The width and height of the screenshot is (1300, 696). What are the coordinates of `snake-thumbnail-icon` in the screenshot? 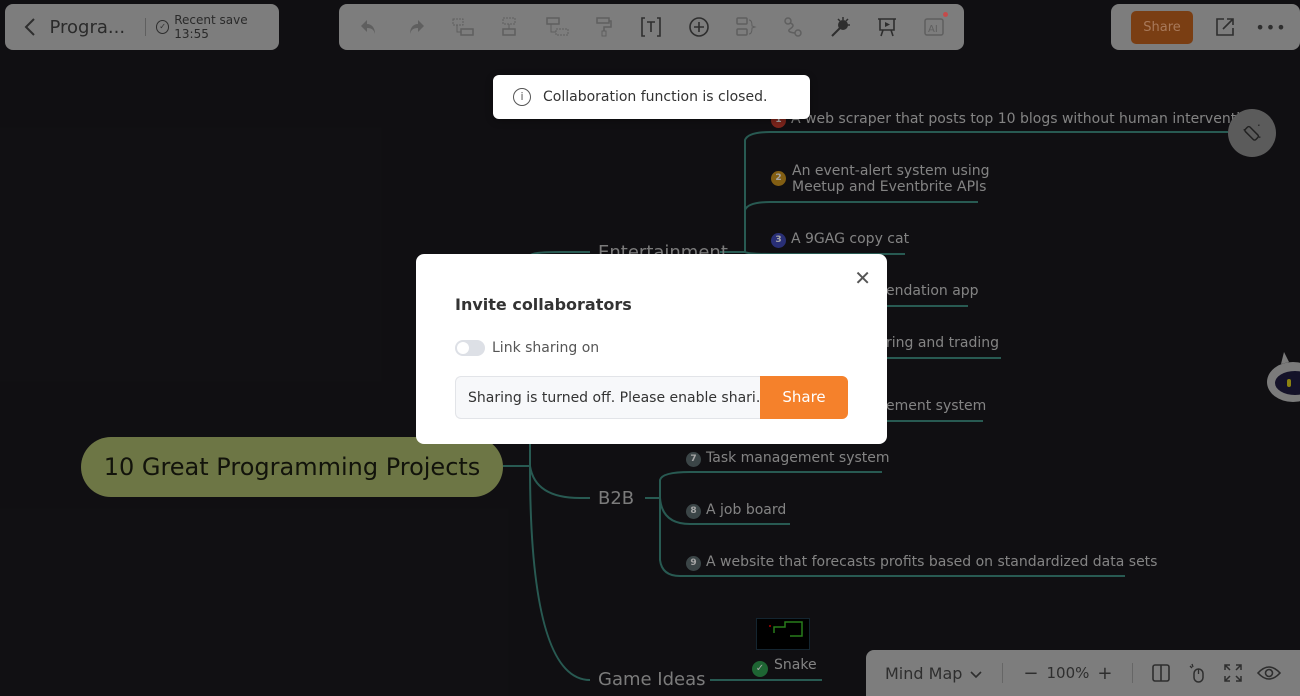 It's located at (786, 629).